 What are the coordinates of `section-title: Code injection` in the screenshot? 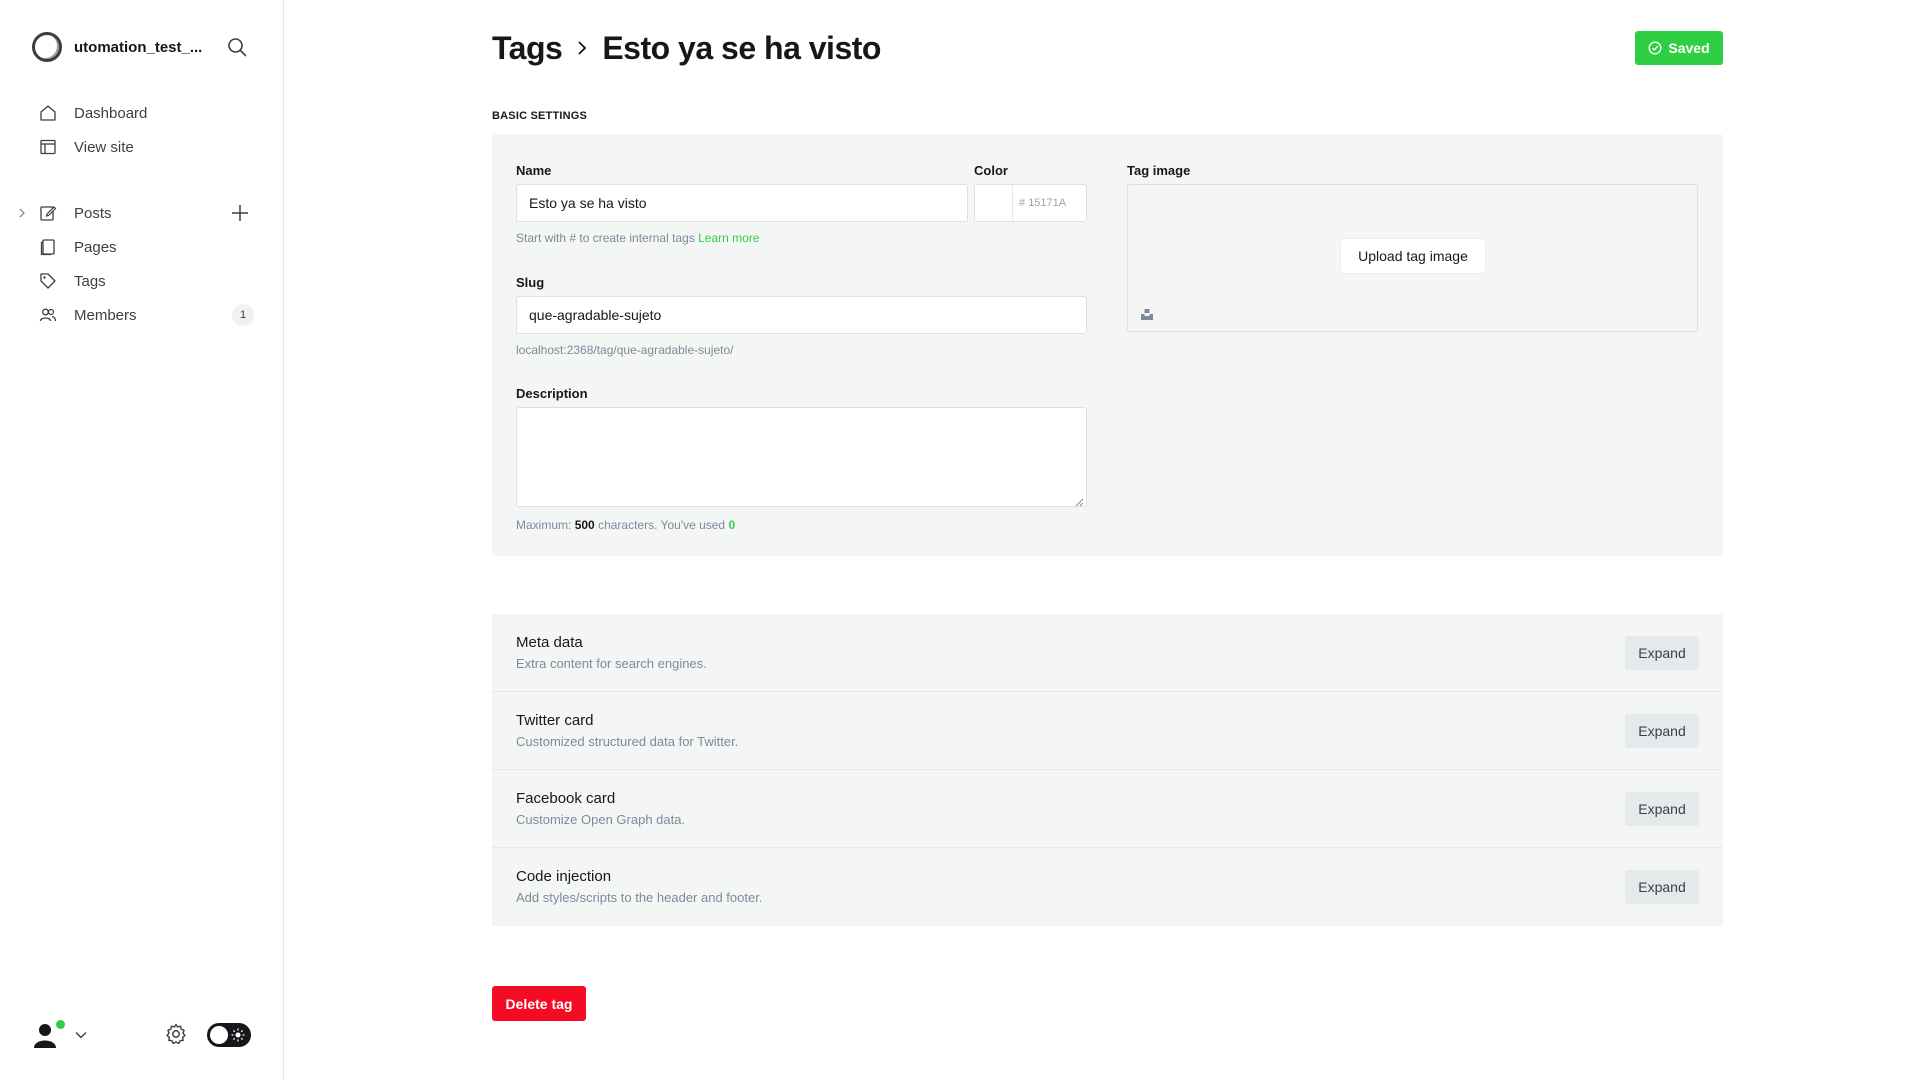 It's located at (564, 876).